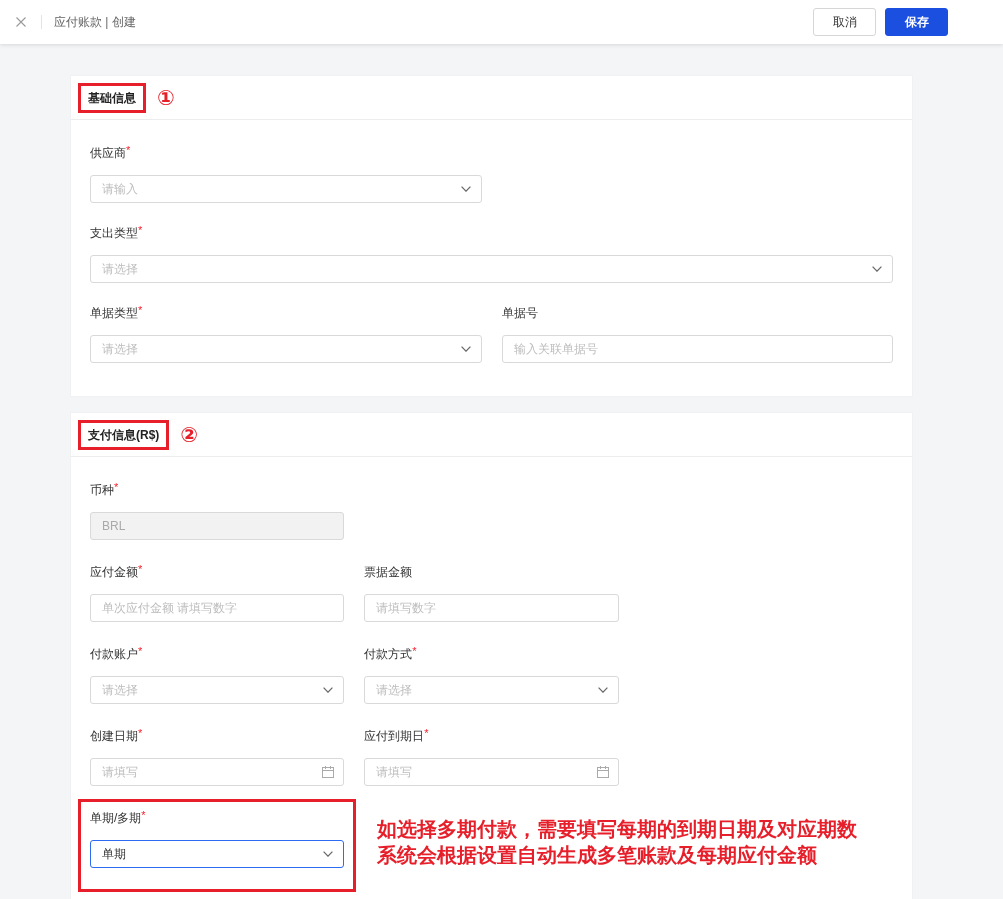  What do you see at coordinates (124, 434) in the screenshot?
I see `section-title: 支付信息(R$)` at bounding box center [124, 434].